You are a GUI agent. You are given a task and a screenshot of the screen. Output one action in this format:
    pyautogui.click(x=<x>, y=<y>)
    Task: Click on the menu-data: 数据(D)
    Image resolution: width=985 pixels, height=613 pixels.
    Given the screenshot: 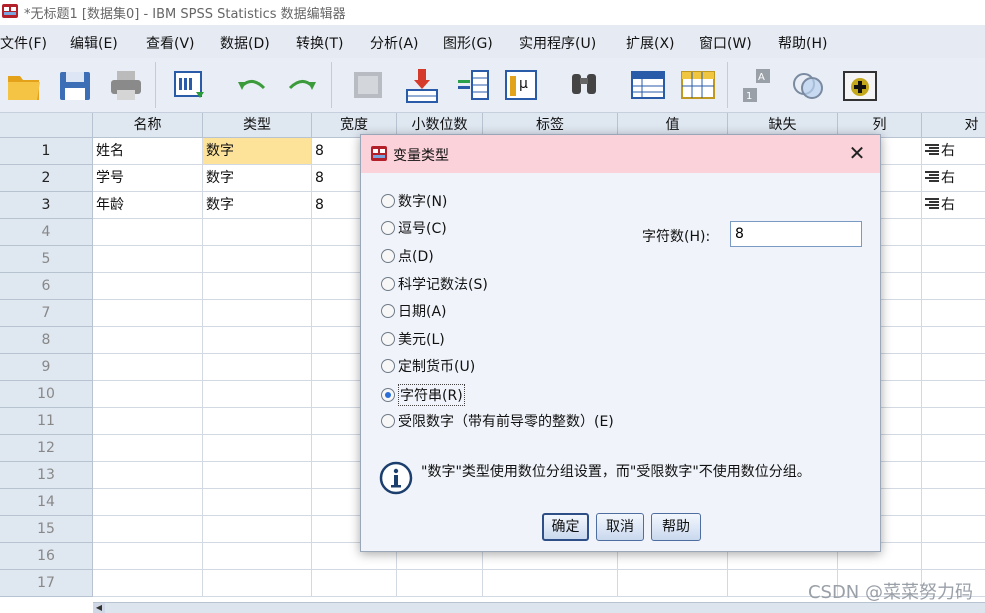 What is the action you would take?
    pyautogui.click(x=245, y=43)
    